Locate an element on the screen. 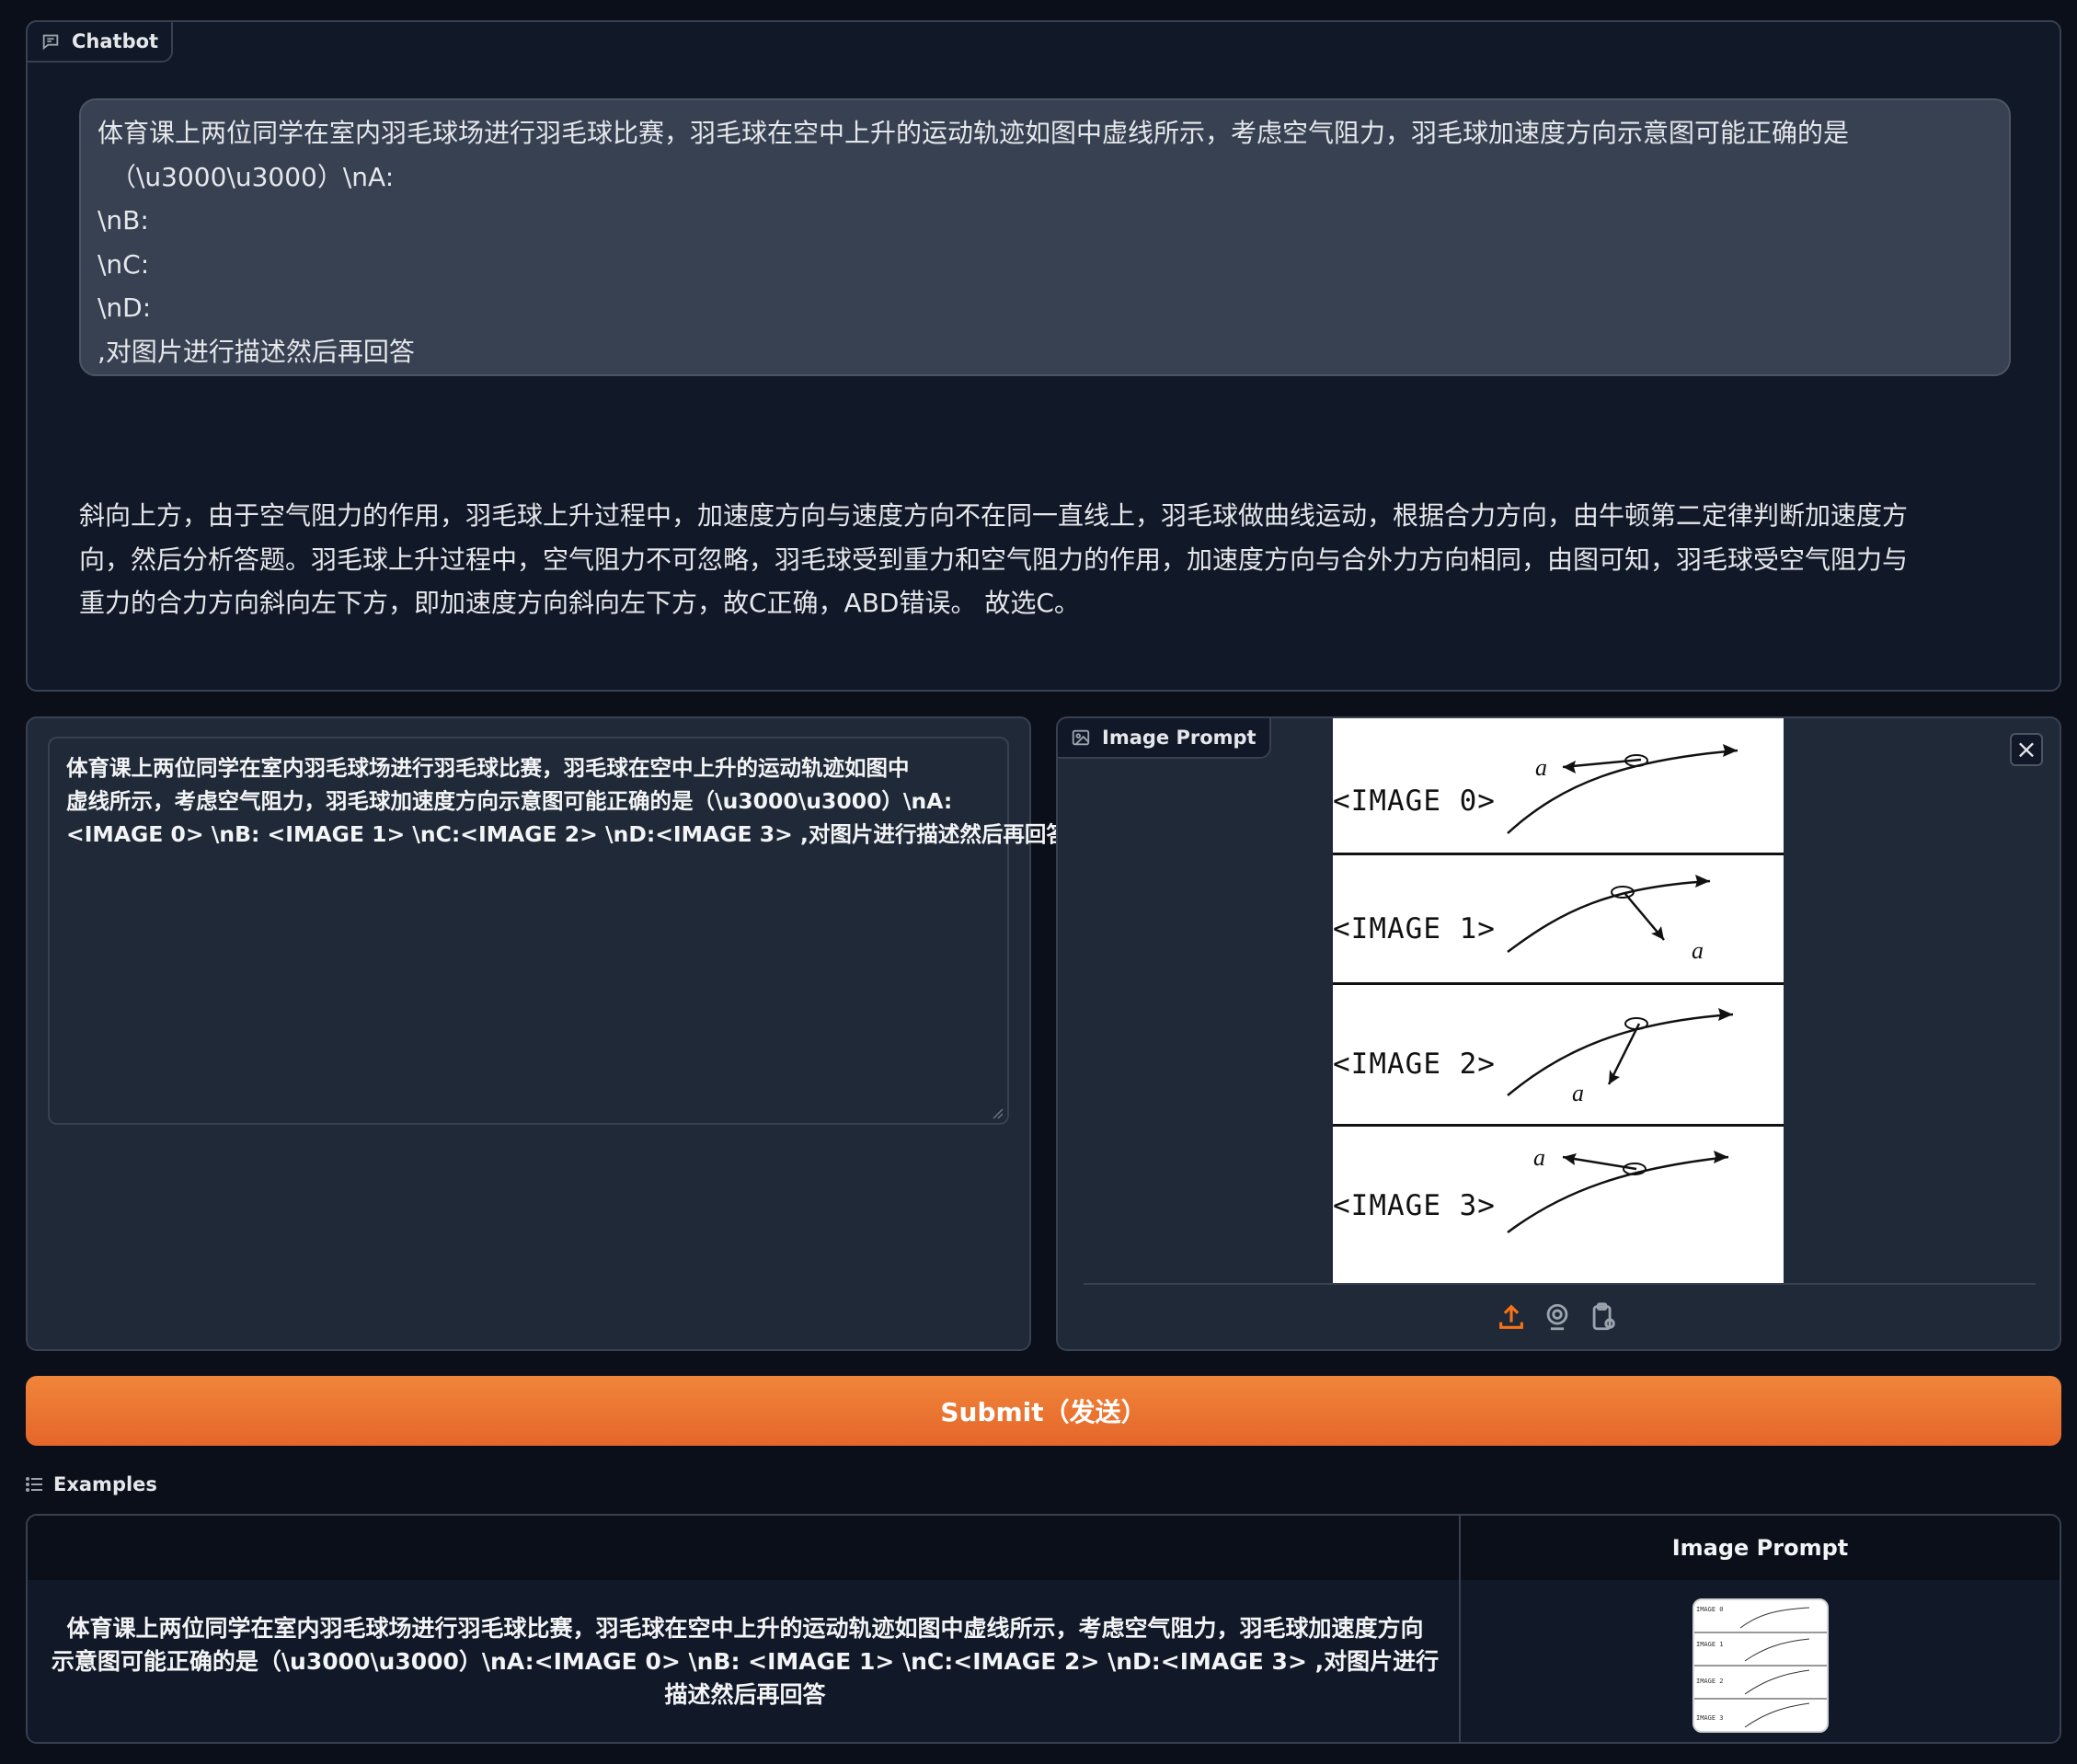  table-header-image-prompt: Image Prompt is located at coordinates (1760, 1548).